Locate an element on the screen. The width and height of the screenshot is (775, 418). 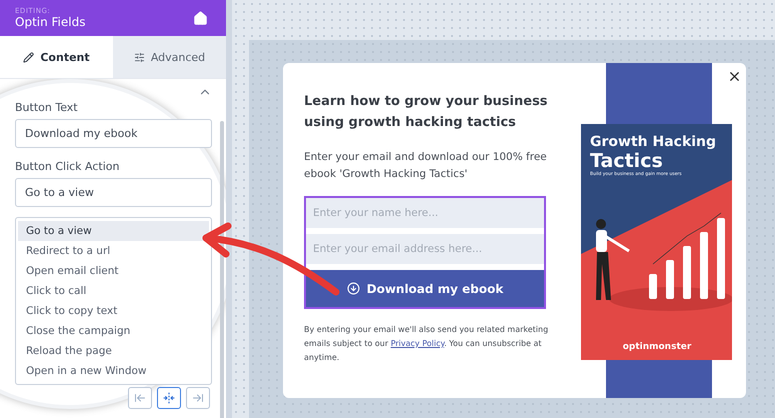
click-action-select: Go to a view is located at coordinates (113, 192).